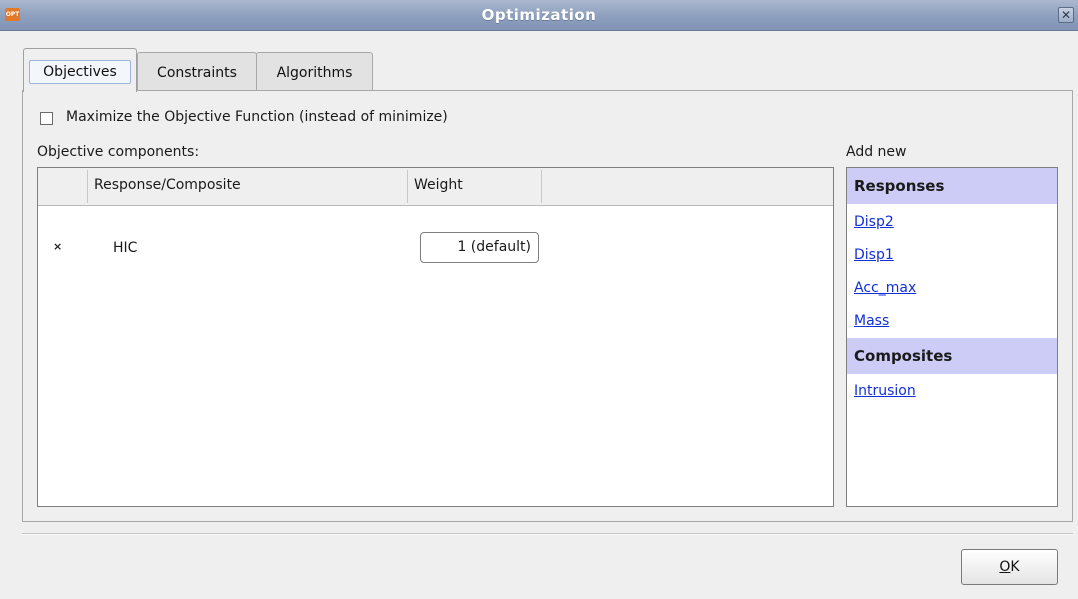  Describe the element at coordinates (871, 321) in the screenshot. I see `response-link-mass: Mass` at that location.